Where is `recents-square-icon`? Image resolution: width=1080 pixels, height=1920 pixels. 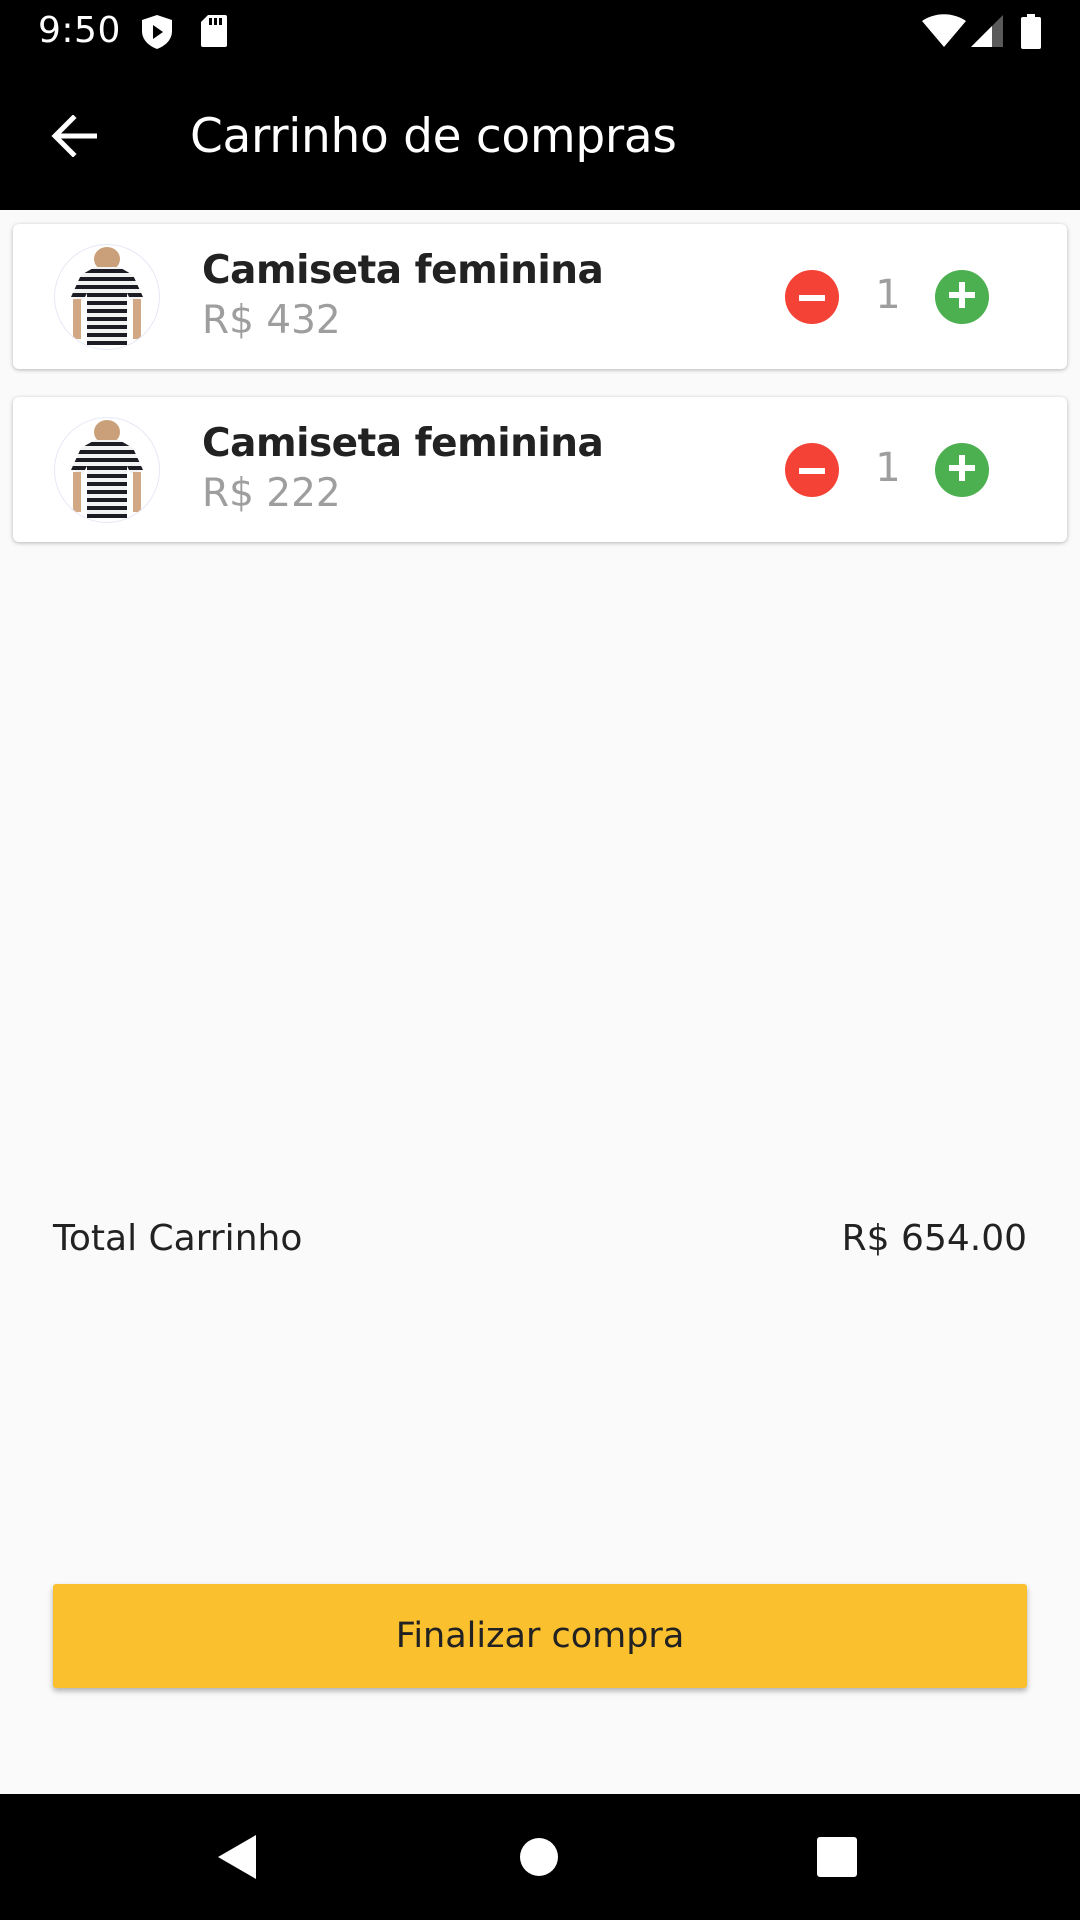
recents-square-icon is located at coordinates (837, 1857).